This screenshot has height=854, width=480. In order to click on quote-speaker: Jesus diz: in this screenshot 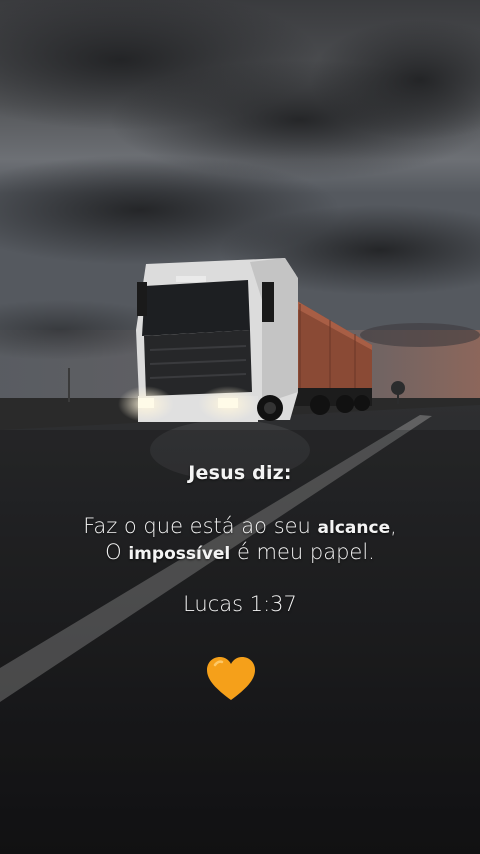, I will do `click(240, 473)`.